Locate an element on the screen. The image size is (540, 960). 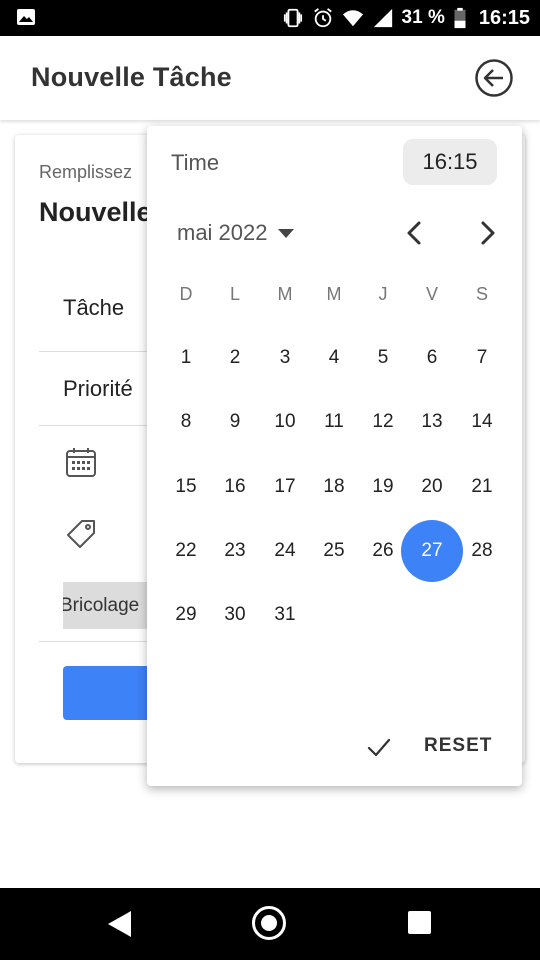
calendar-day: 6 is located at coordinates (432, 358).